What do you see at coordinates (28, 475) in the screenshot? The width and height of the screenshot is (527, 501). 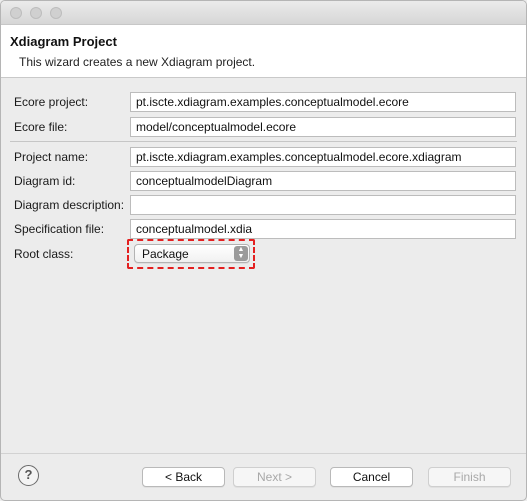 I see `help-icon: ?` at bounding box center [28, 475].